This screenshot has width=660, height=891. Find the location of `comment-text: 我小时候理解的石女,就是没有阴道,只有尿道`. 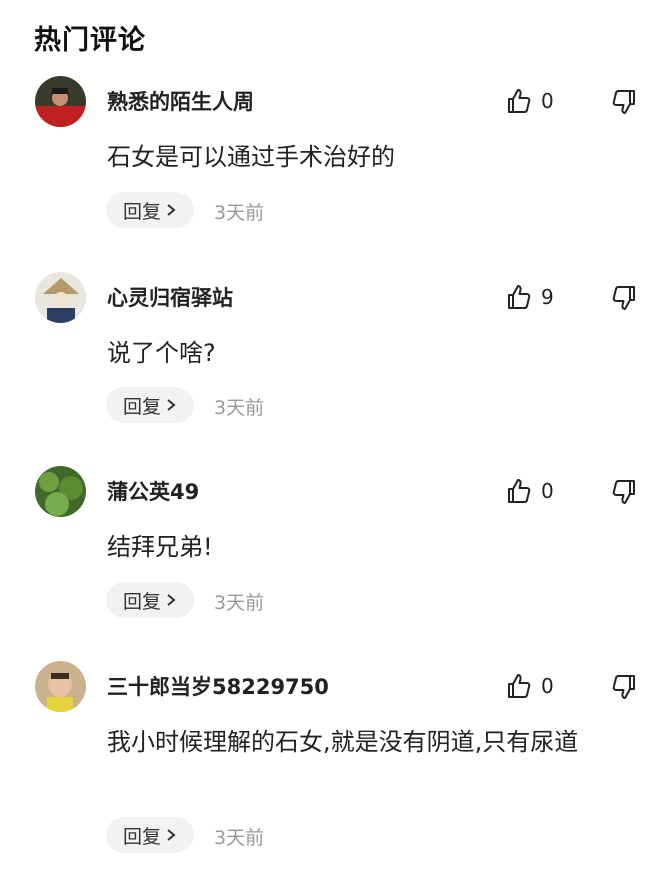

comment-text: 我小时候理解的石女,就是没有阴道,只有尿道 is located at coordinates (343, 742).